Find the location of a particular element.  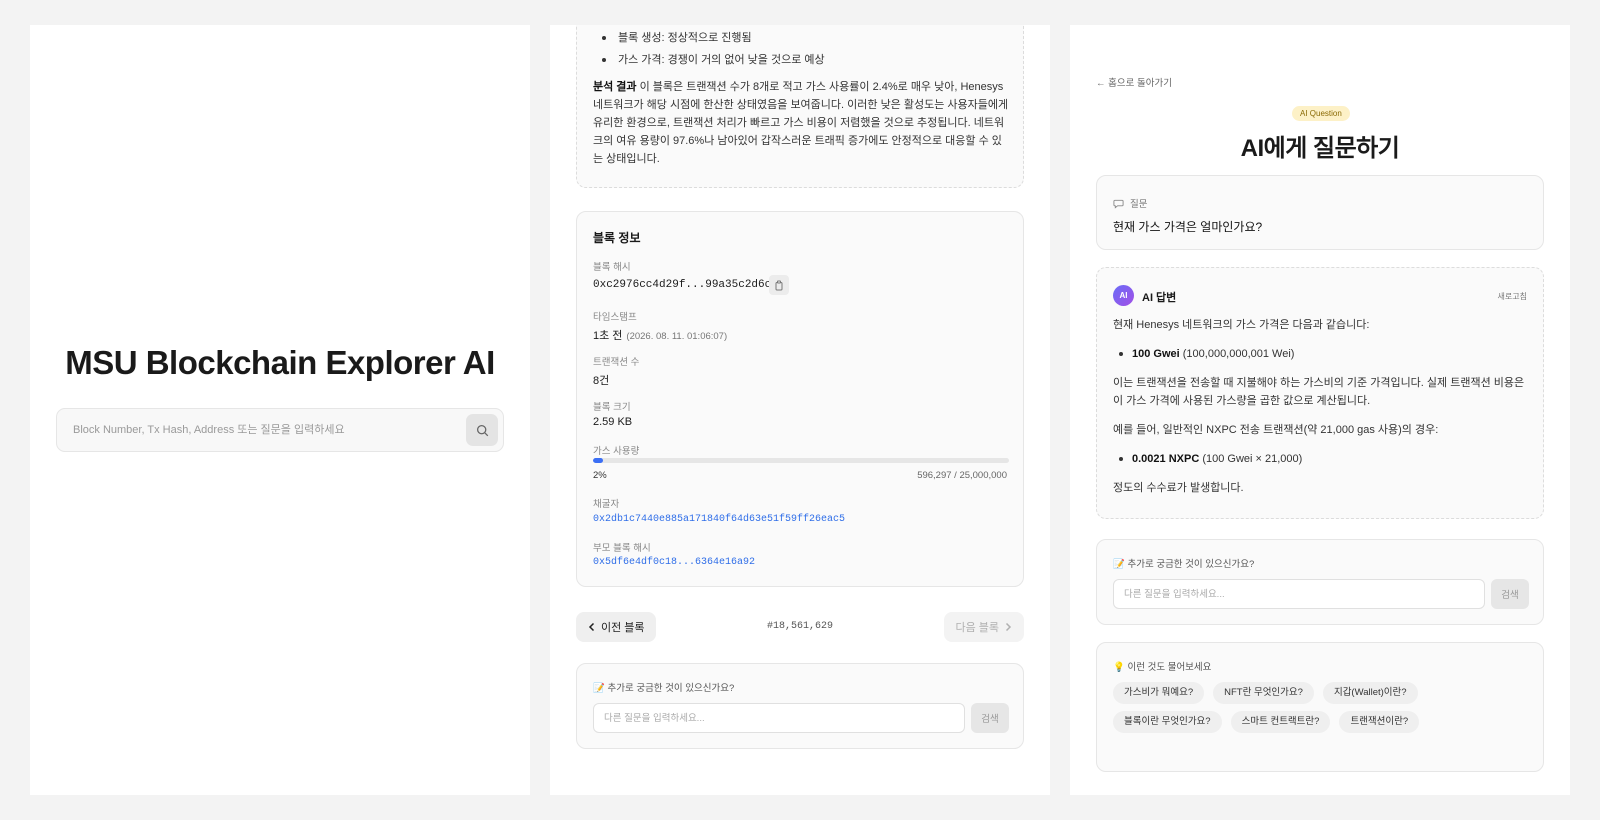

answer-title: AI 답변 is located at coordinates (1159, 298).